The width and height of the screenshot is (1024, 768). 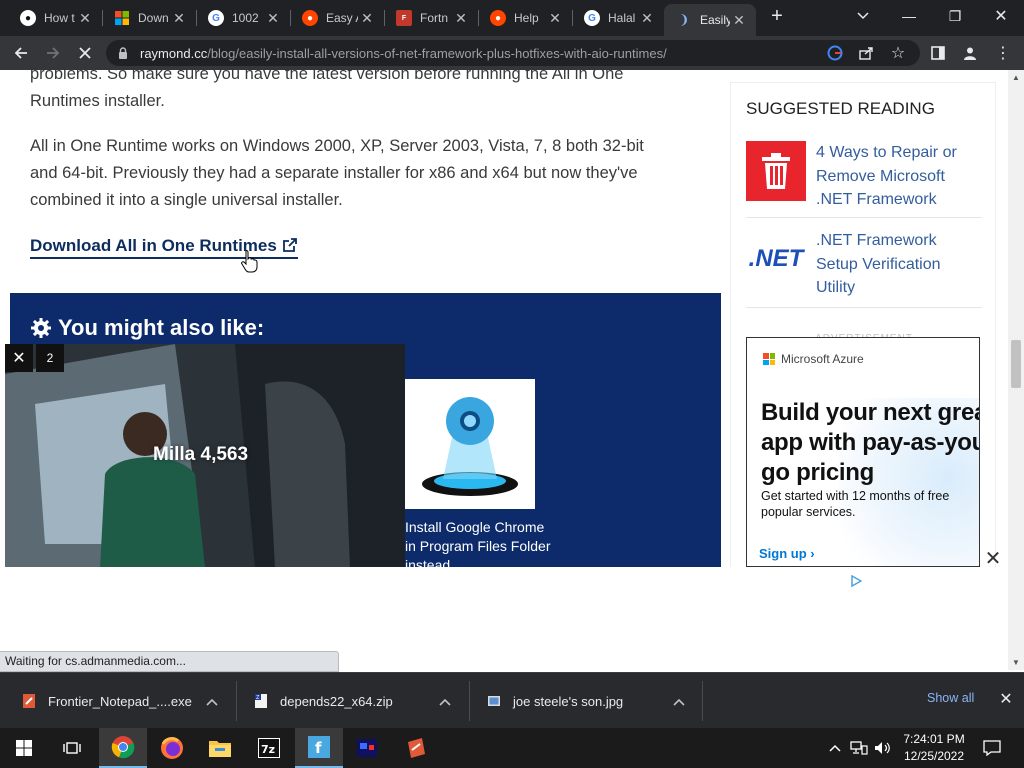 What do you see at coordinates (59, 18) in the screenshot?
I see `tab-title: How t` at bounding box center [59, 18].